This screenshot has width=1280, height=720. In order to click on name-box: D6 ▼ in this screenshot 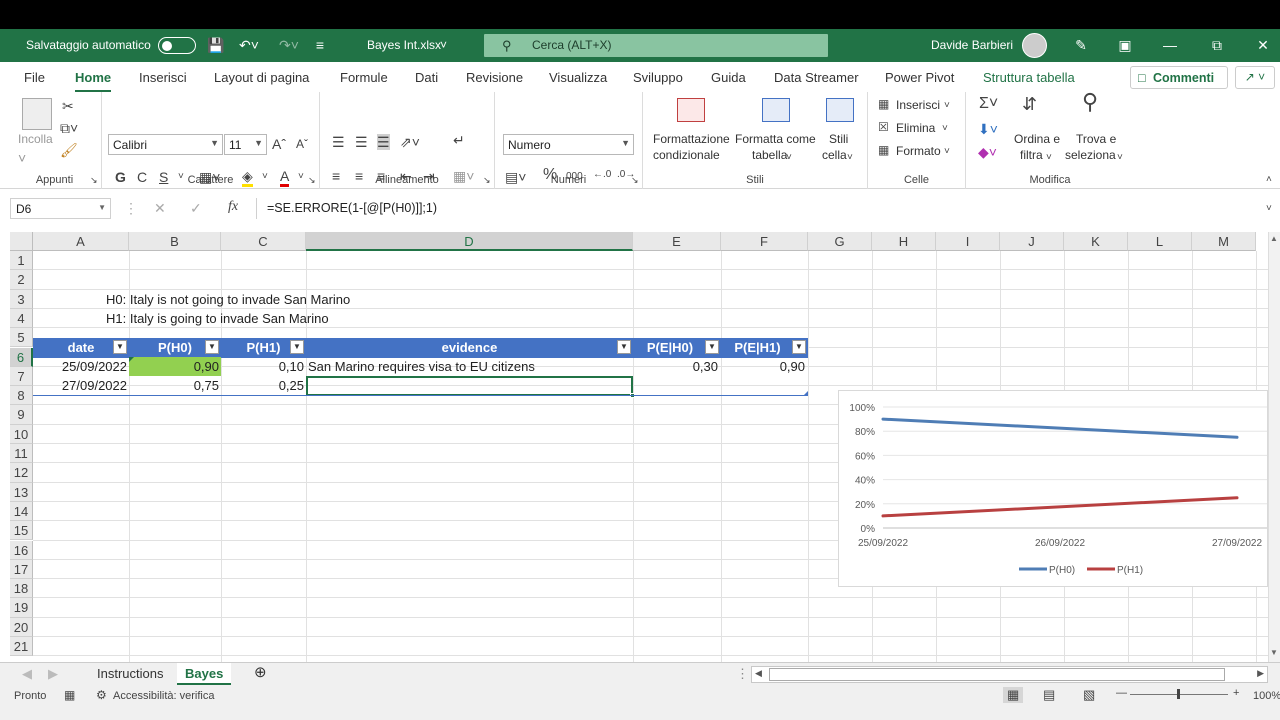, I will do `click(60, 208)`.